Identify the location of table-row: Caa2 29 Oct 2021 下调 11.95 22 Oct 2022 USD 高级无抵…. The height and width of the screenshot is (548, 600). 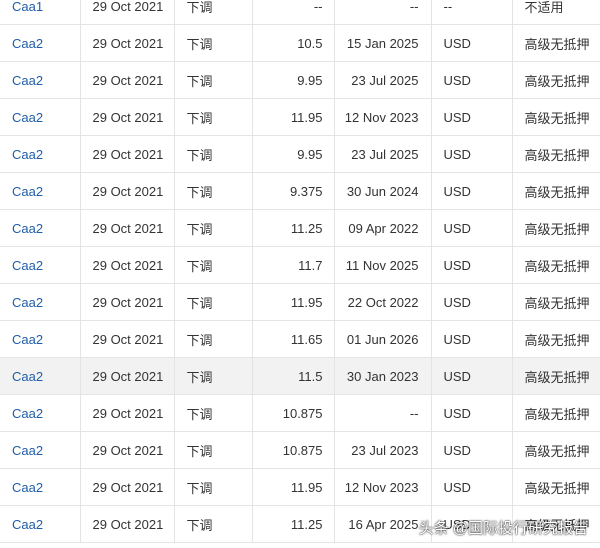
(300, 302).